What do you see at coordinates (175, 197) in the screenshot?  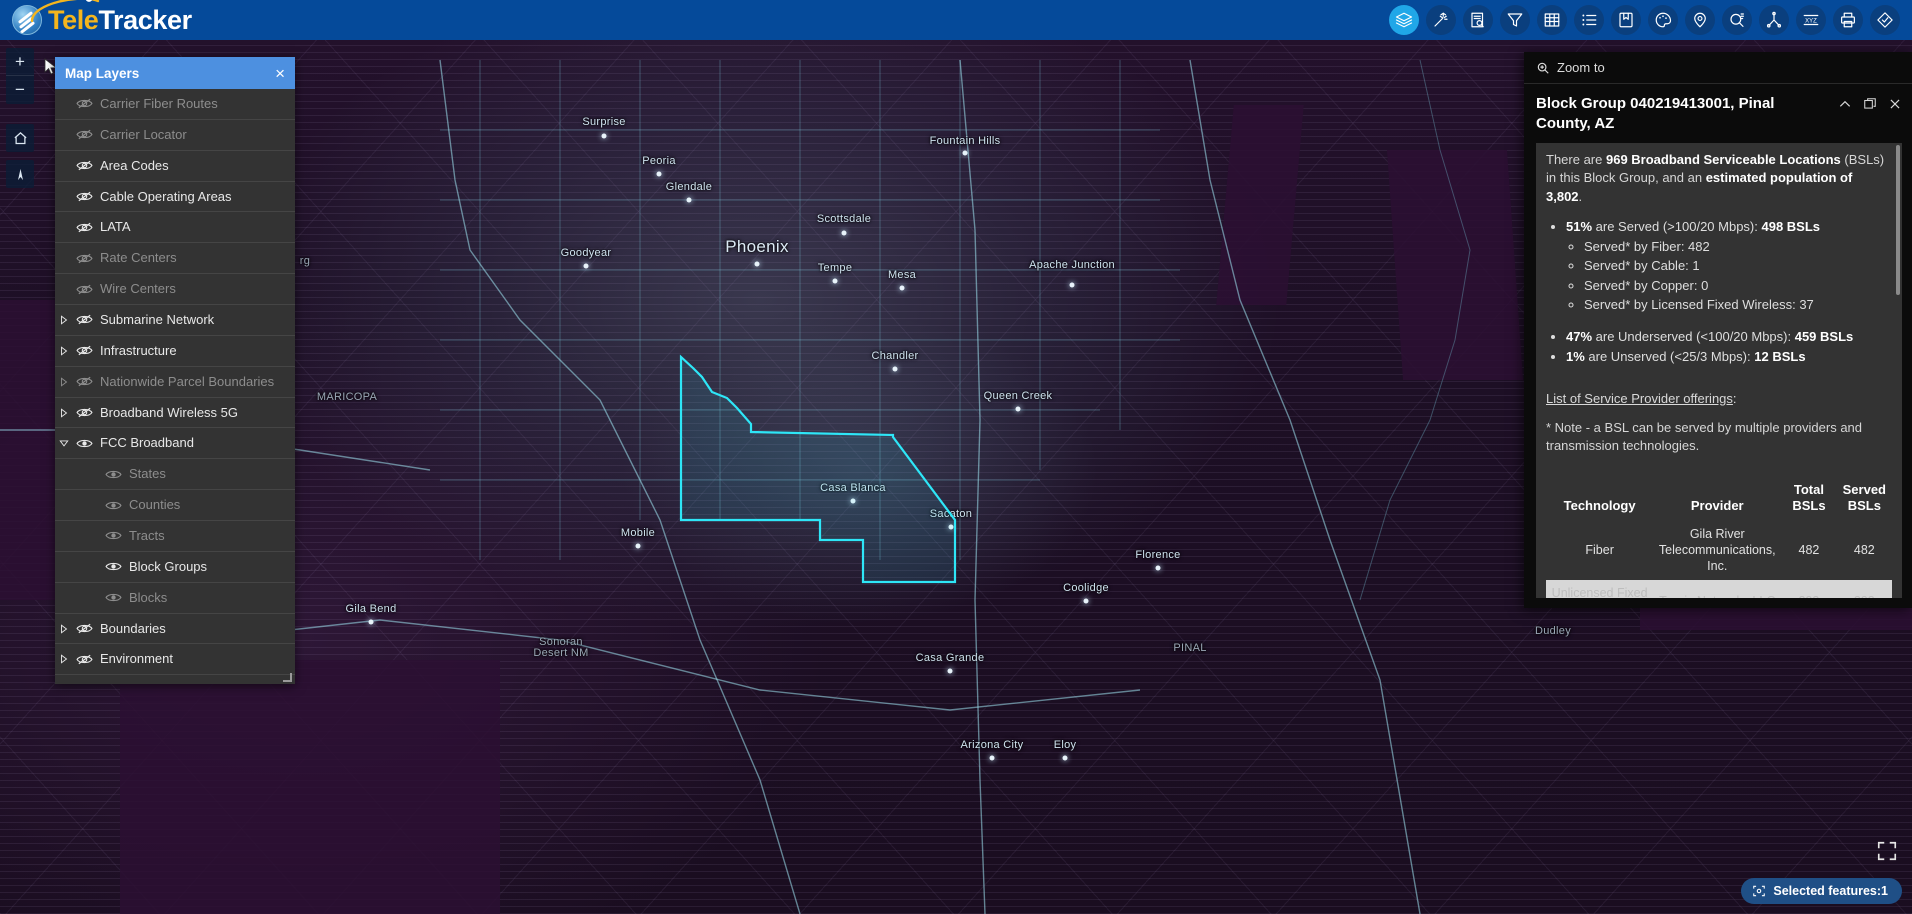 I see `layer-item-cable-operating-areas: Cable Operating Areas` at bounding box center [175, 197].